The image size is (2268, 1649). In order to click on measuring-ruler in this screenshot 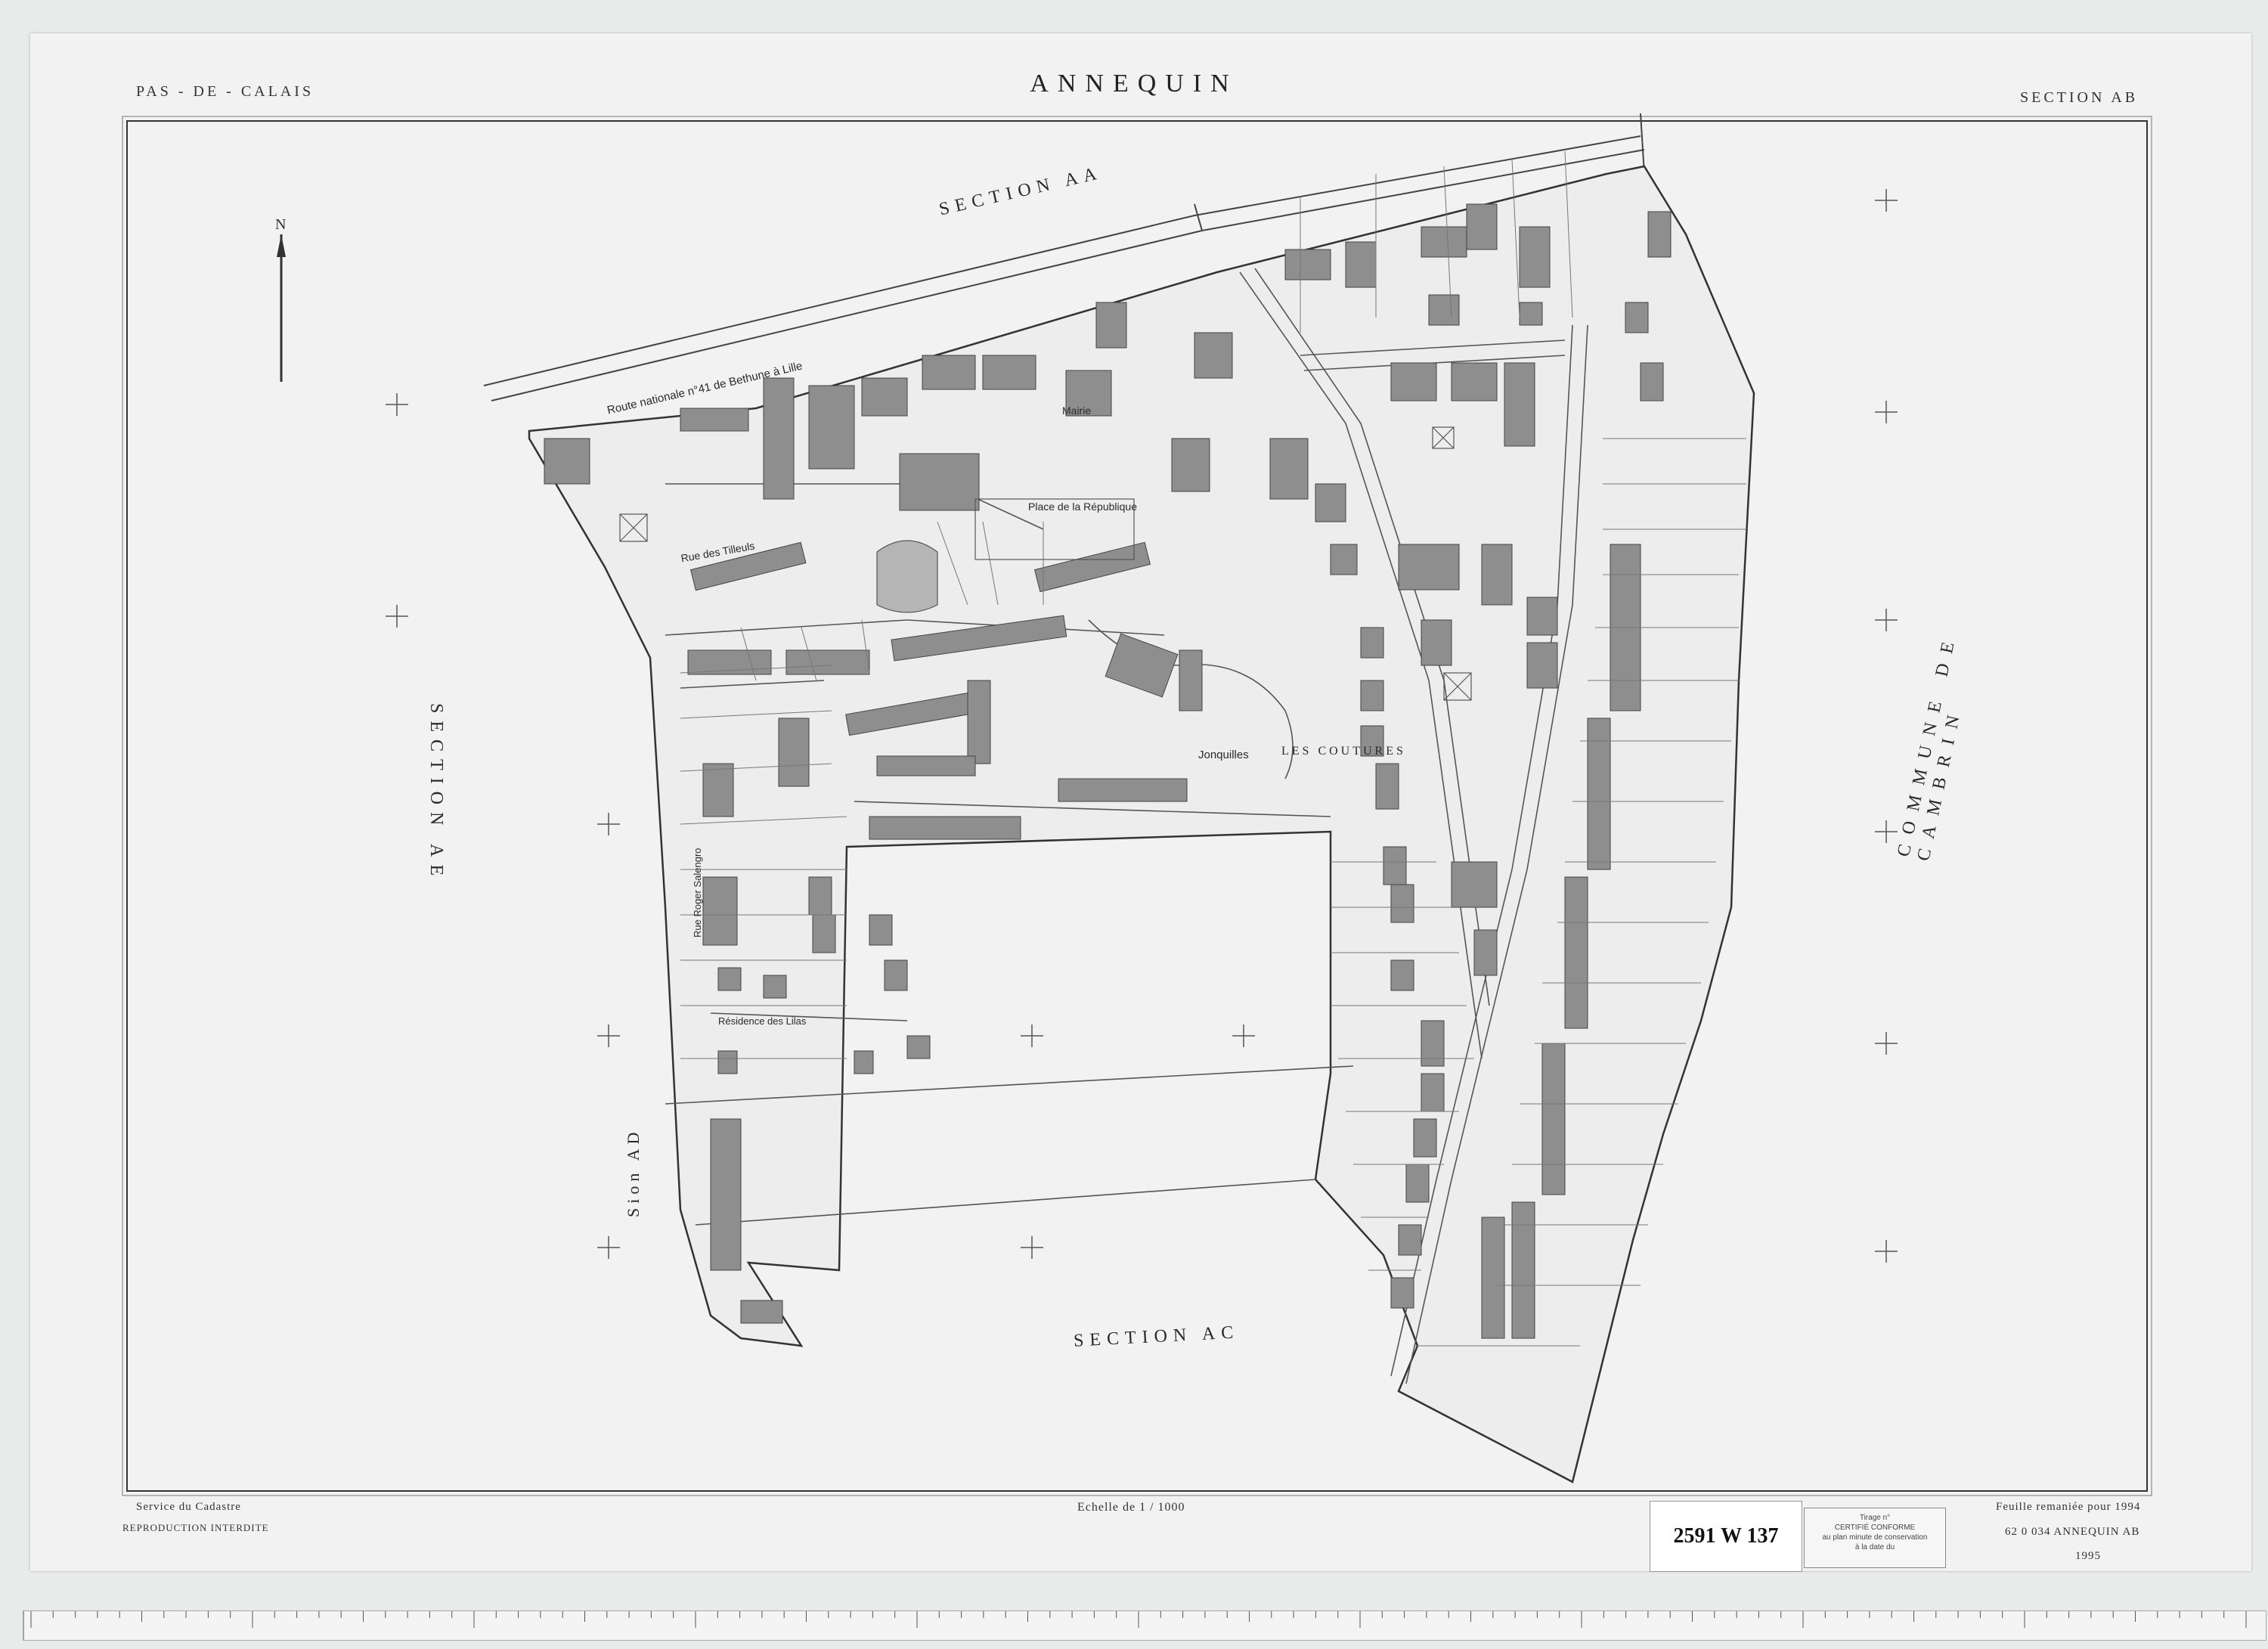, I will do `click(1144, 1625)`.